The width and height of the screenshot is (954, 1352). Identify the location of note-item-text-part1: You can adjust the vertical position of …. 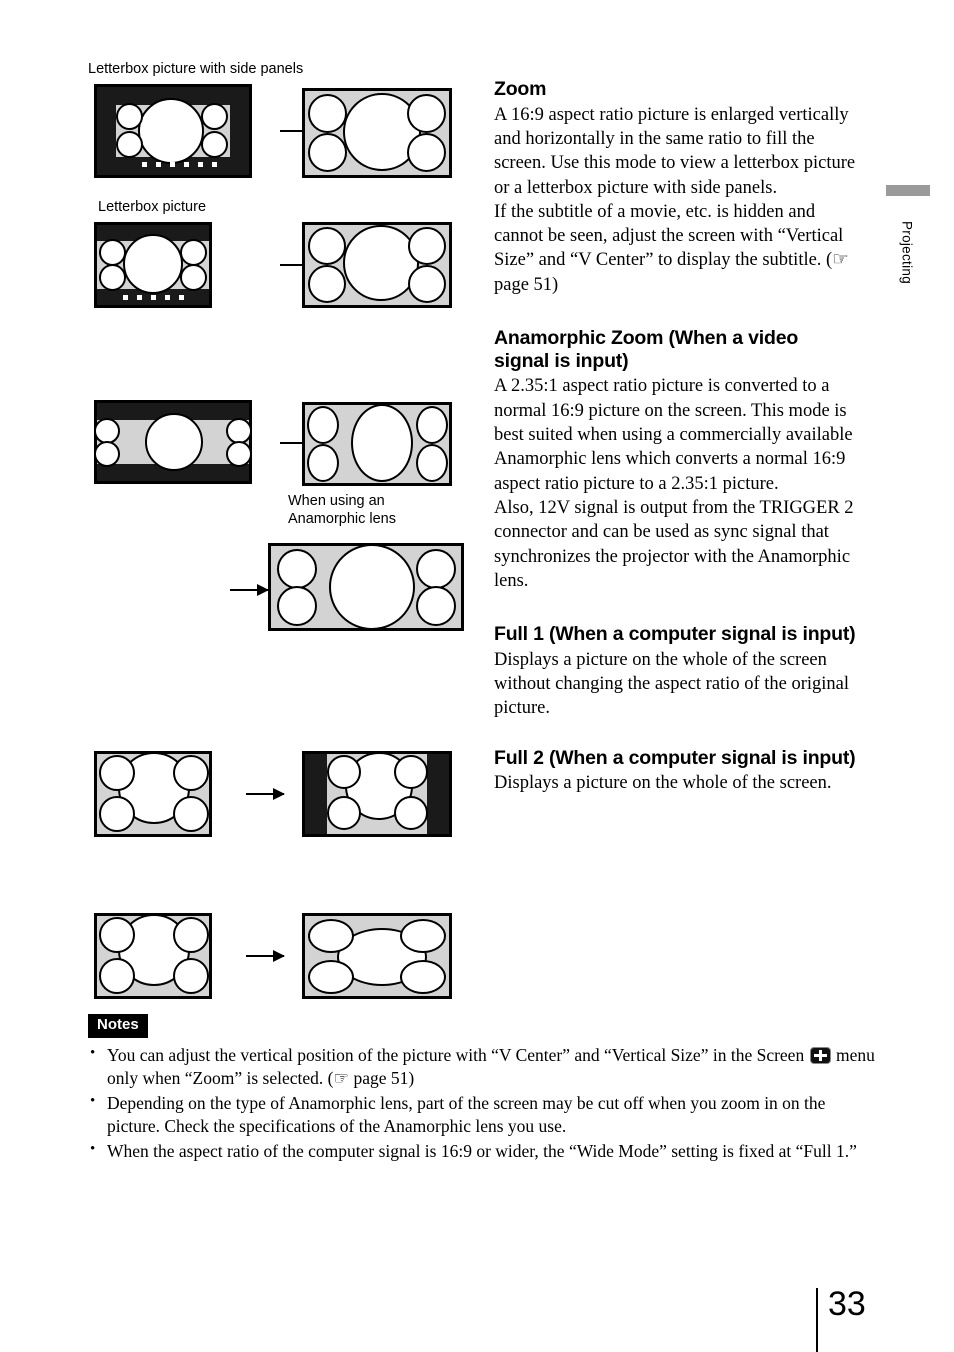
(456, 1054).